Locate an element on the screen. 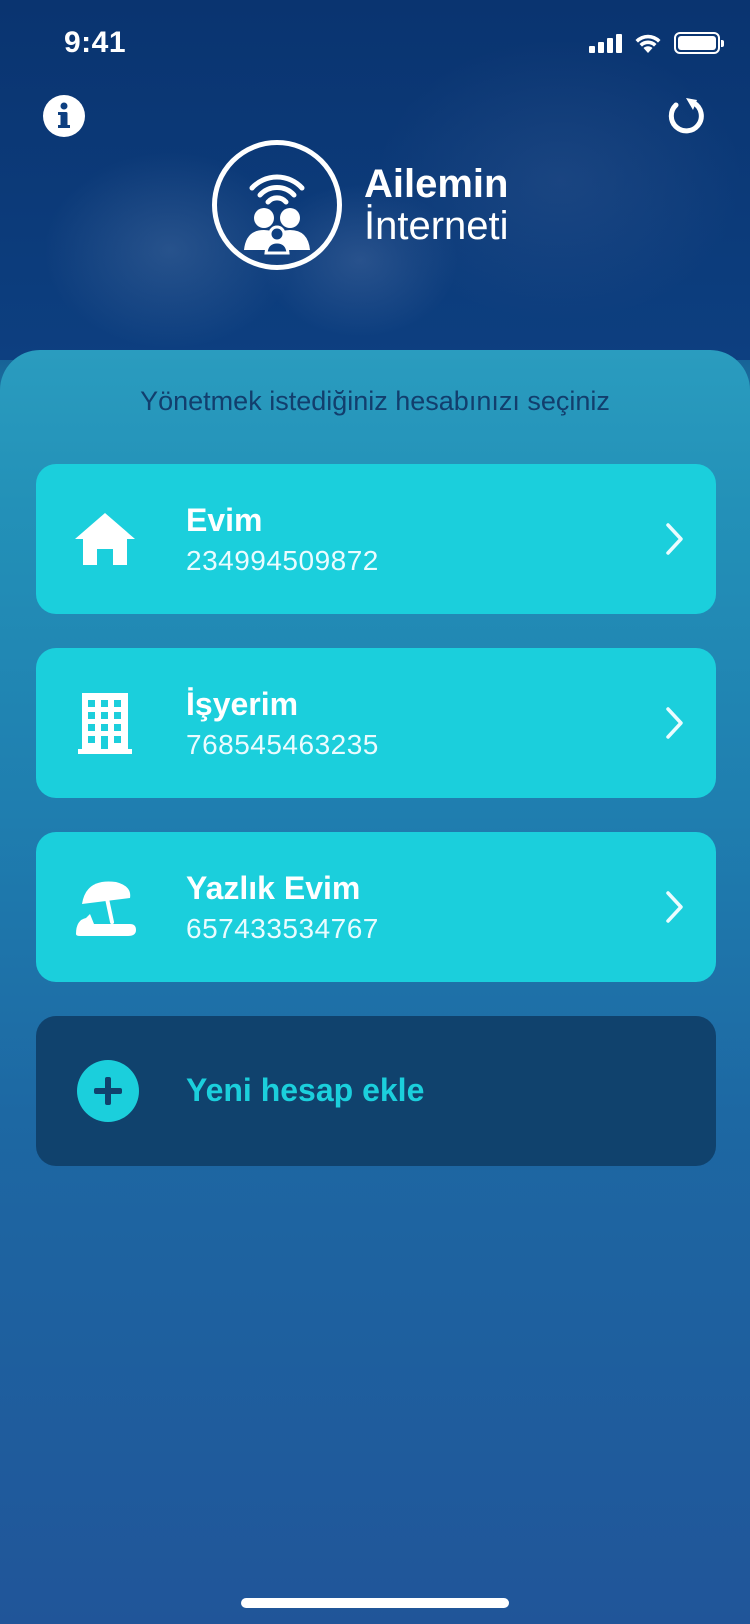  add-account-label: Yeni hesap ekle is located at coordinates (305, 1090).